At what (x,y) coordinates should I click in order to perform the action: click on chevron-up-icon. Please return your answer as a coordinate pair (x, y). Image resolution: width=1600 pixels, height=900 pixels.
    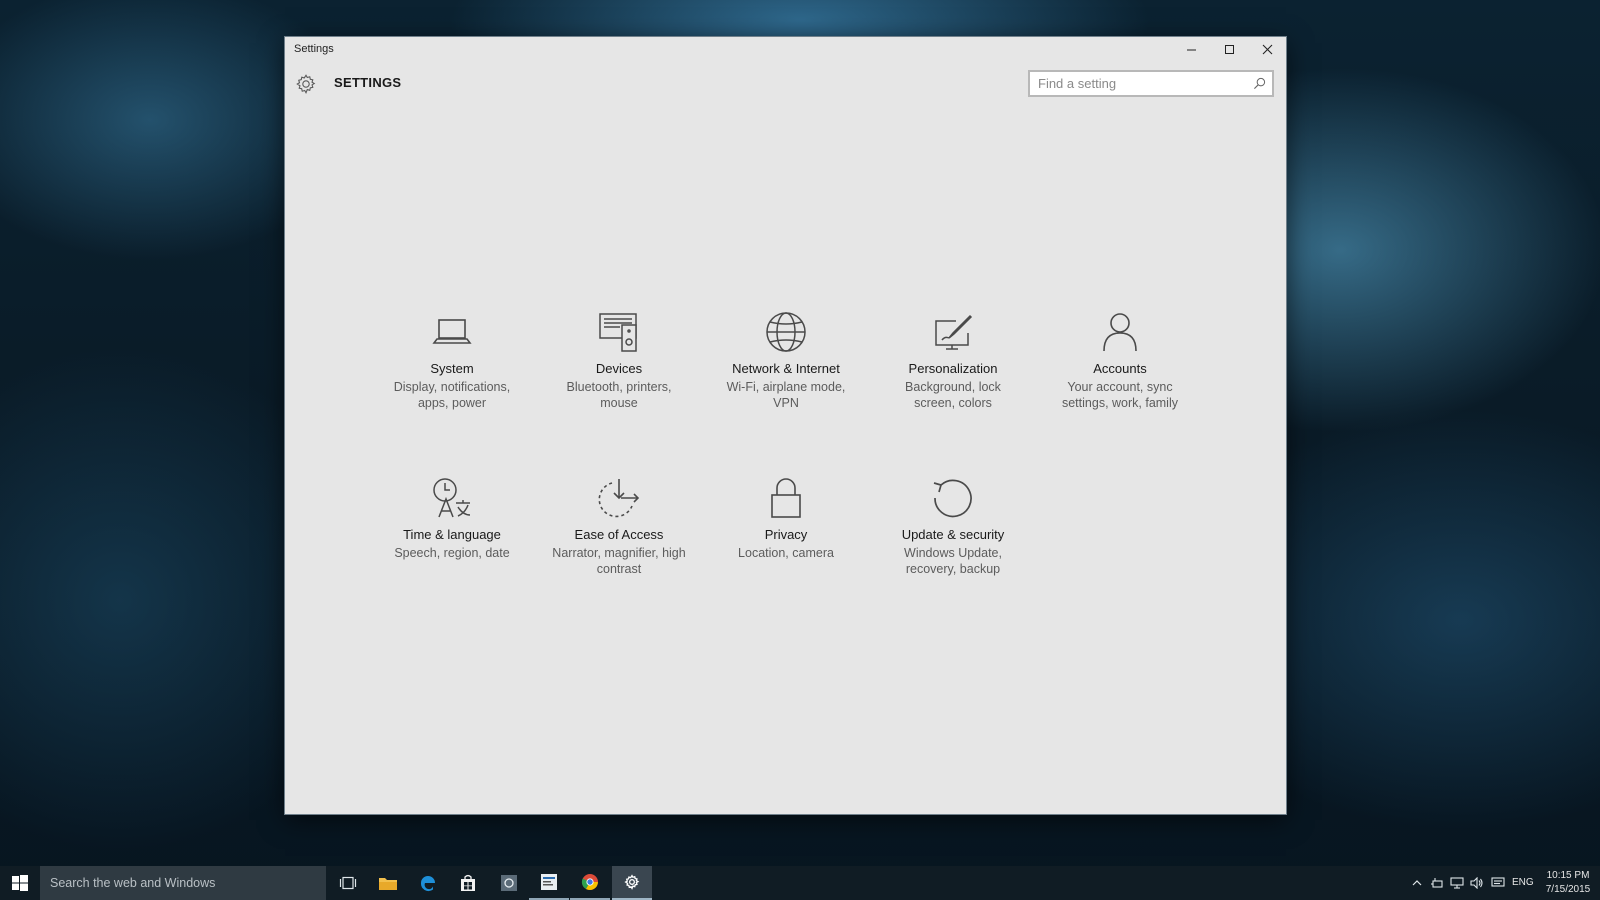
    Looking at the image, I should click on (1417, 883).